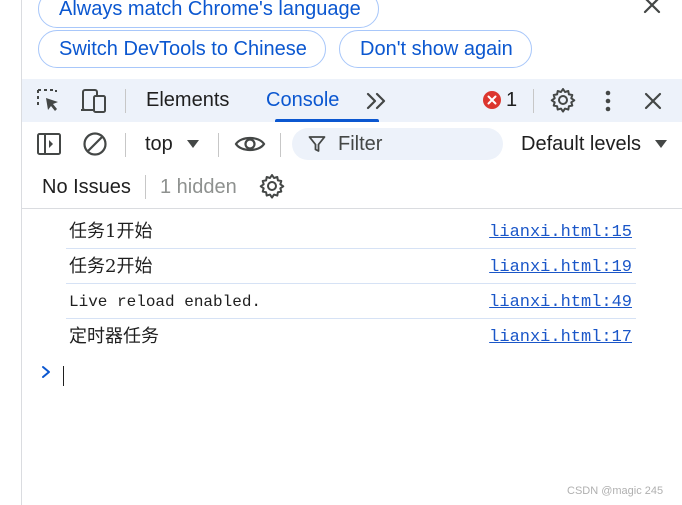 The width and height of the screenshot is (682, 505). Describe the element at coordinates (661, 144) in the screenshot. I see `levels-dropdown-icon` at that location.